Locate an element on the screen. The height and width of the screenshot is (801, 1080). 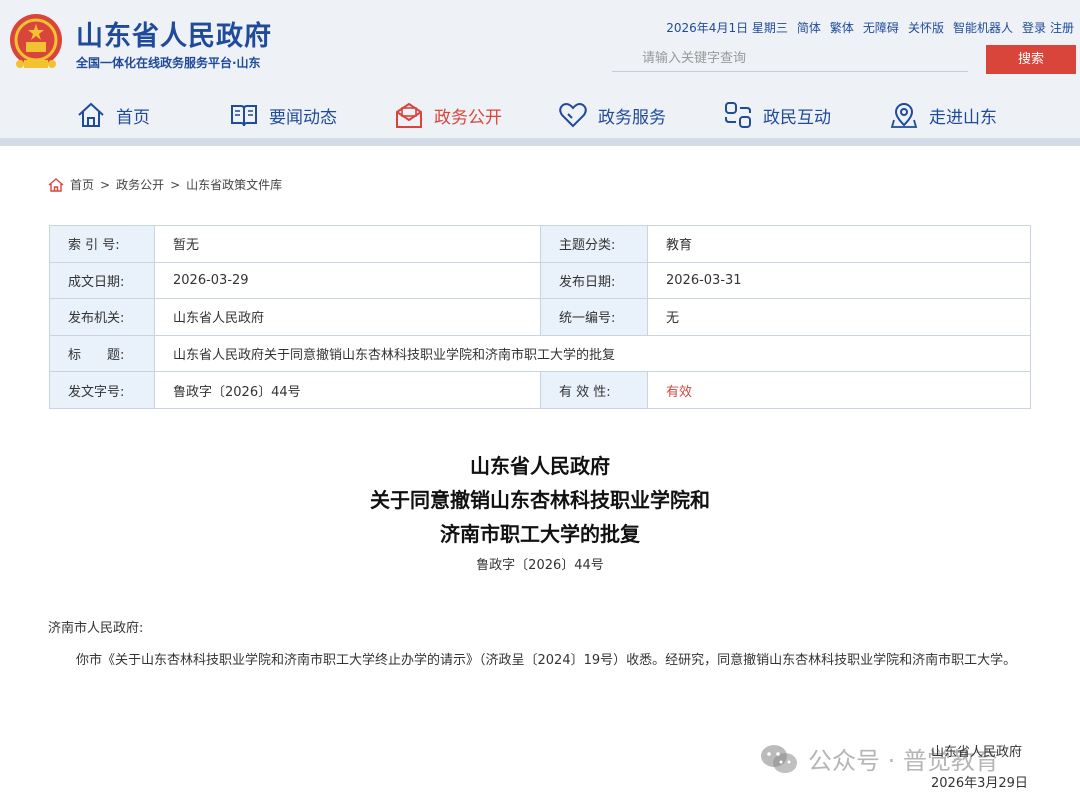
breadcrumb: 首页 > 政务公开 > 山东省政策文件库 is located at coordinates (165, 184).